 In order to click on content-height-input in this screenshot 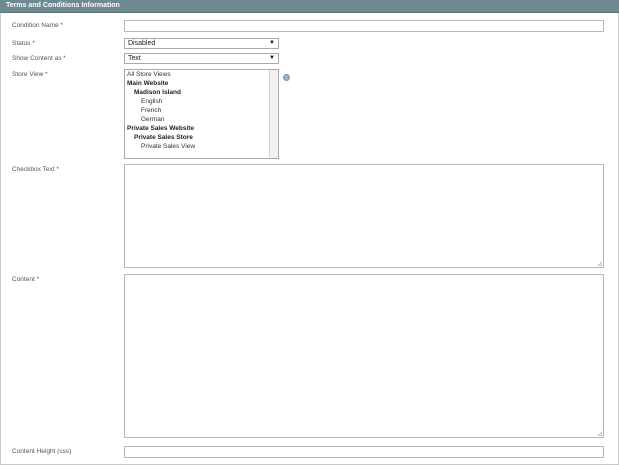, I will do `click(364, 452)`.